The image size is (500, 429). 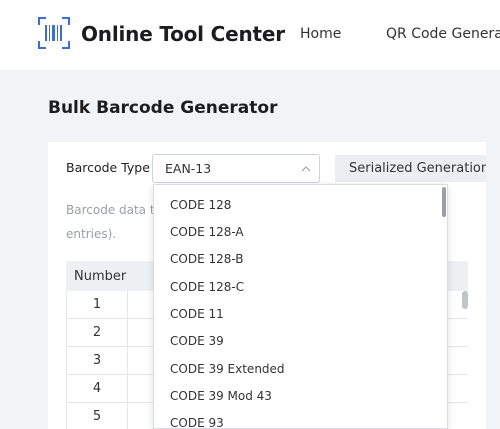 I want to click on row-number-cell: 1, so click(x=97, y=305).